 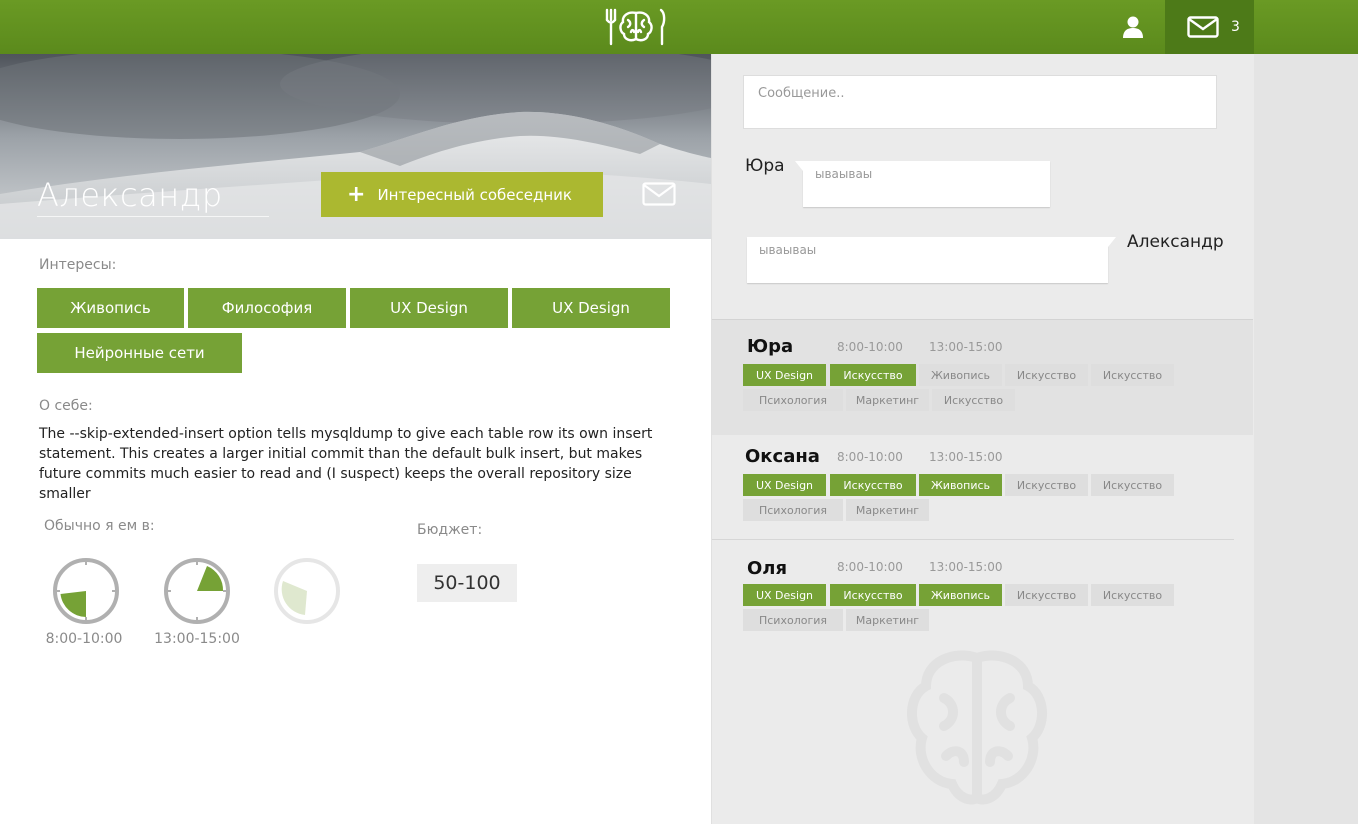 I want to click on add-button-label: Интересный собеседник, so click(x=474, y=194).